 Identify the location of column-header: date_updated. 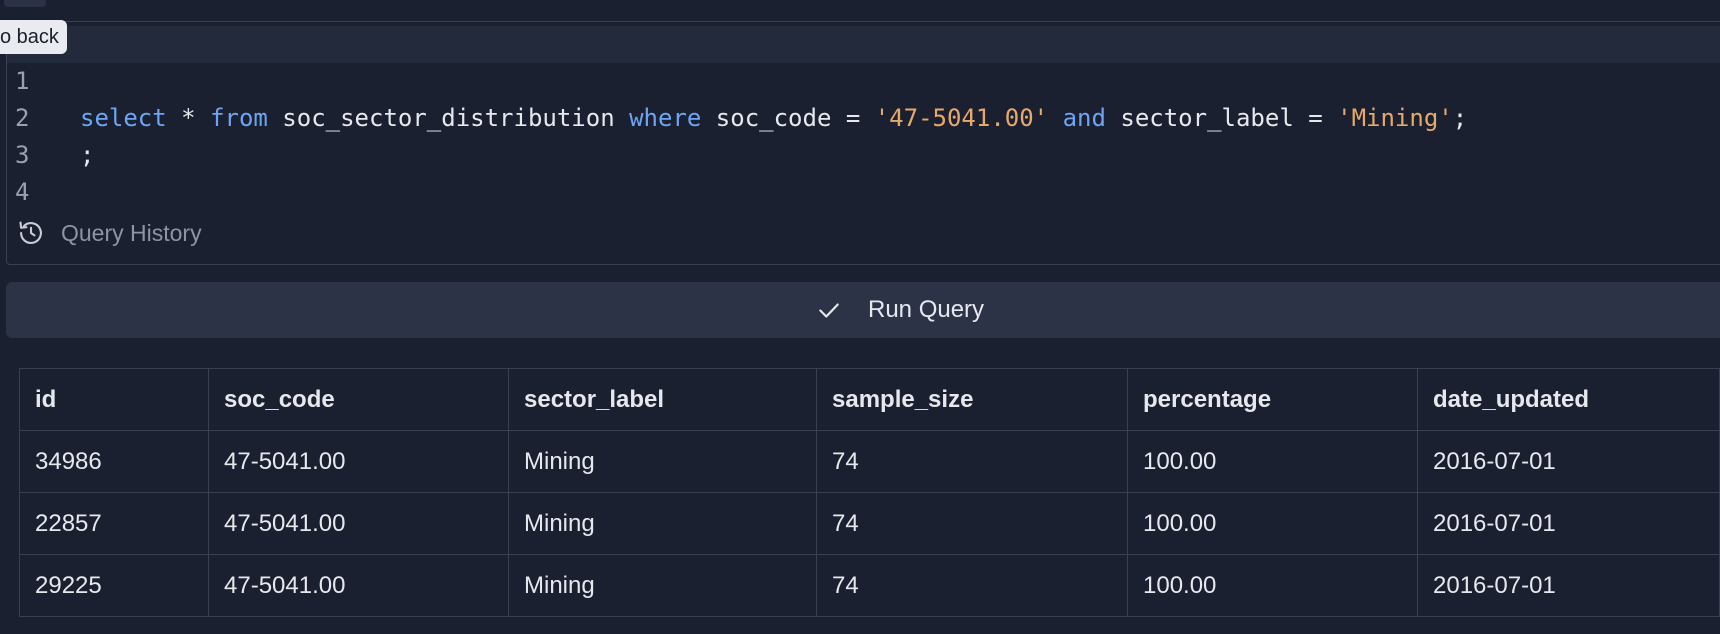
(1568, 399).